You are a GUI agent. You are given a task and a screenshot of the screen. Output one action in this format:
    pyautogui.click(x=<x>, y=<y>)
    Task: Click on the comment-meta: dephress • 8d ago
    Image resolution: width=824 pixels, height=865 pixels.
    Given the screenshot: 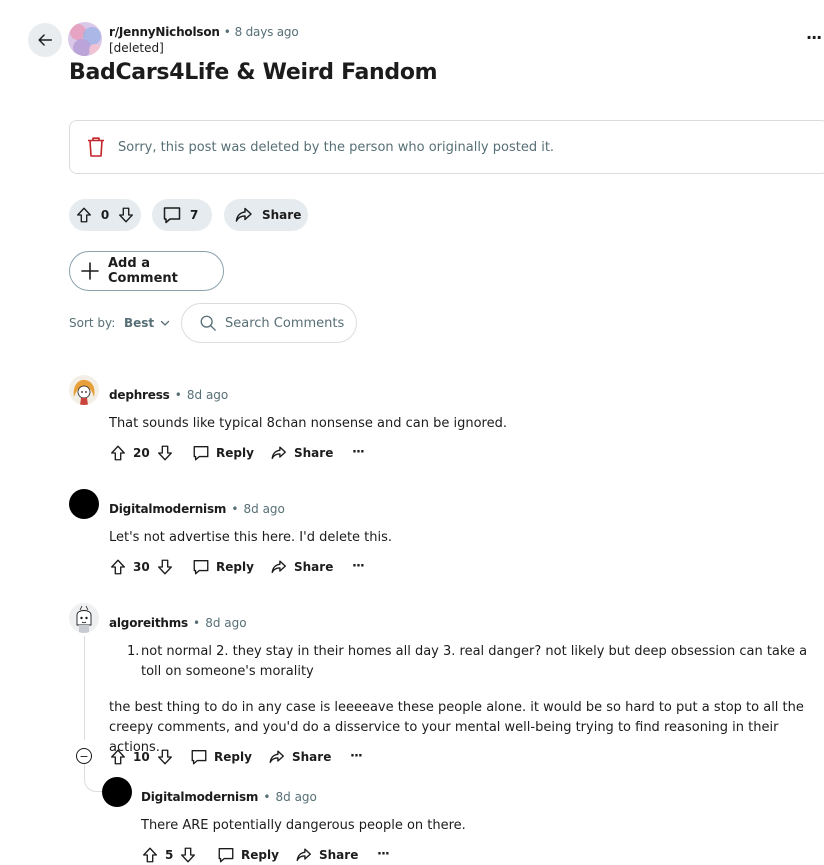 What is the action you would take?
    pyautogui.click(x=168, y=393)
    